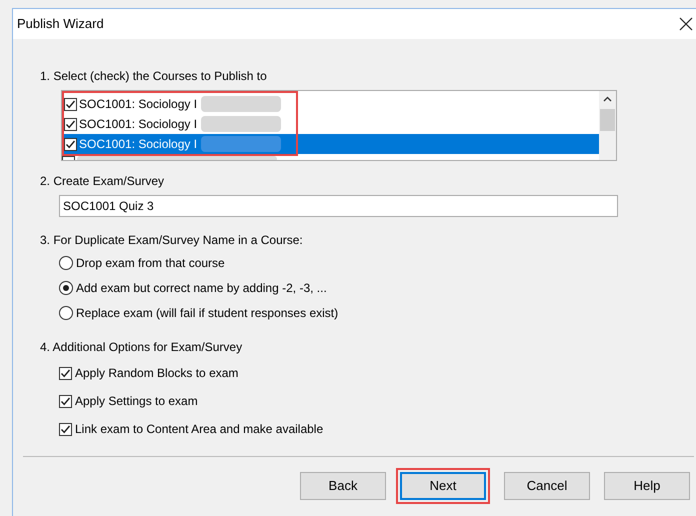  Describe the element at coordinates (686, 24) in the screenshot. I see `close-icon` at that location.